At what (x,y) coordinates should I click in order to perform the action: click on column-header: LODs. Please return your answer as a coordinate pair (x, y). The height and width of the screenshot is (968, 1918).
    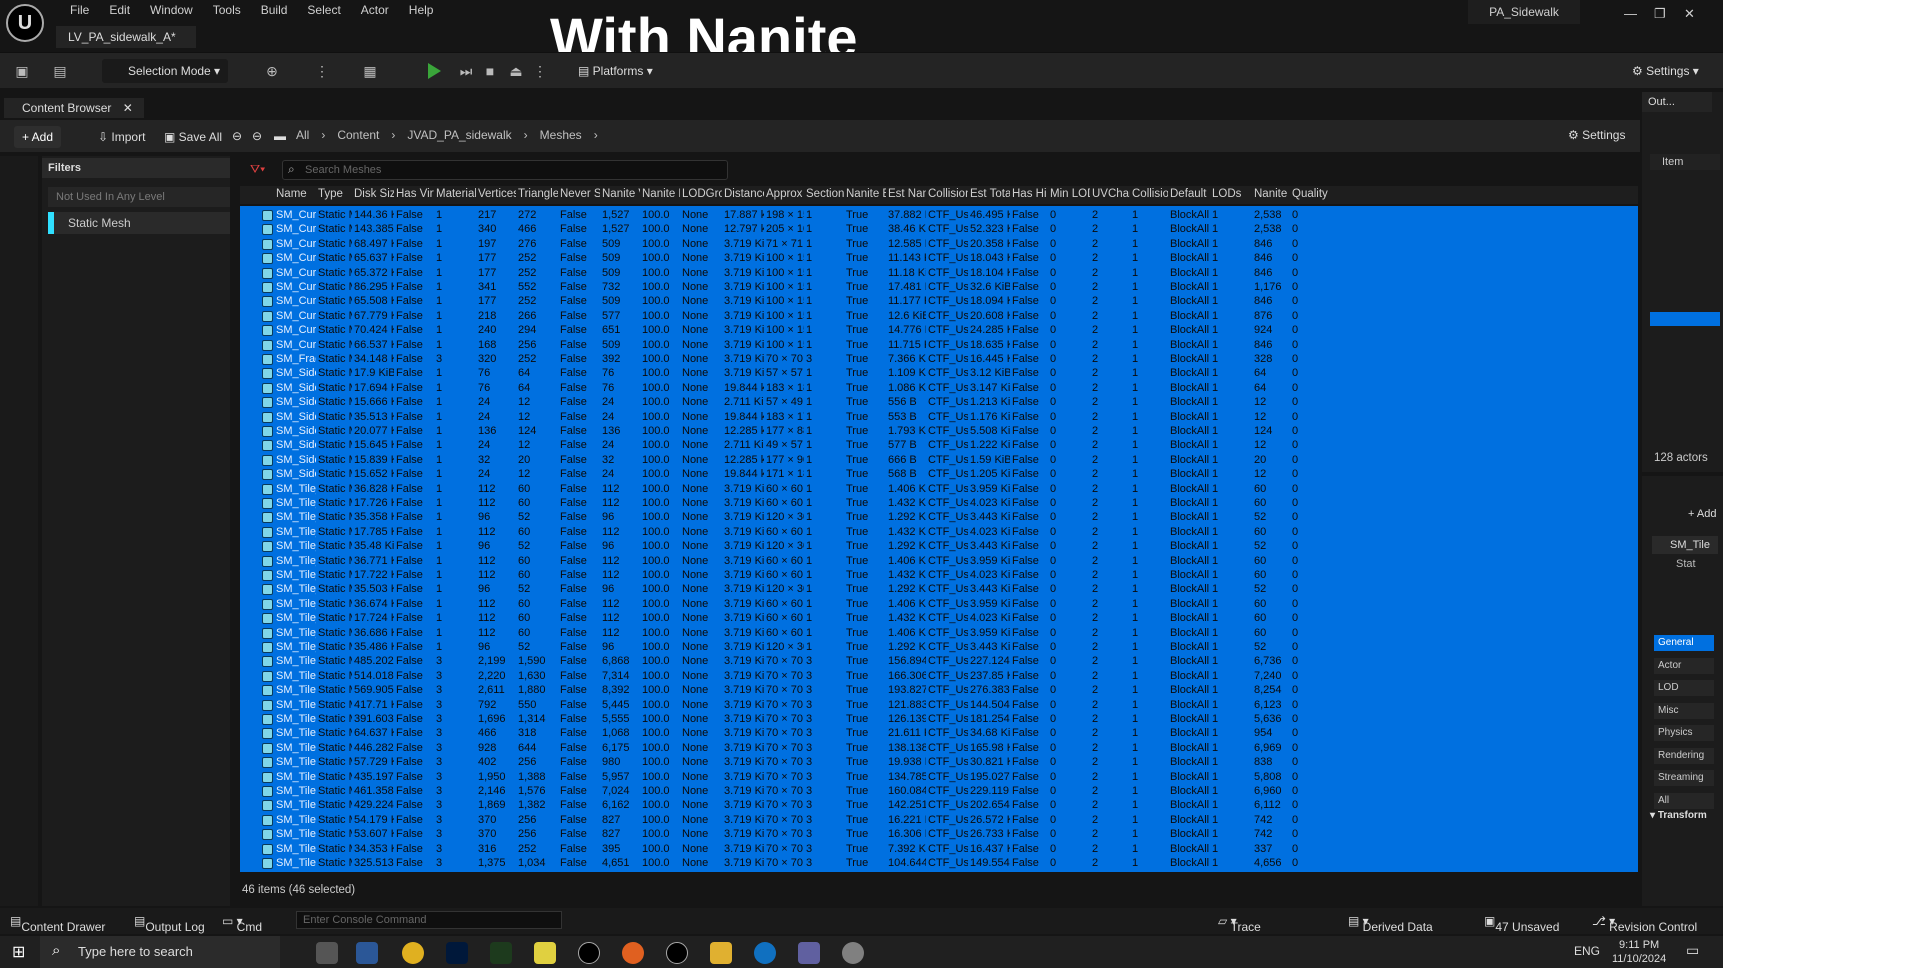
    Looking at the image, I should click on (1232, 194).